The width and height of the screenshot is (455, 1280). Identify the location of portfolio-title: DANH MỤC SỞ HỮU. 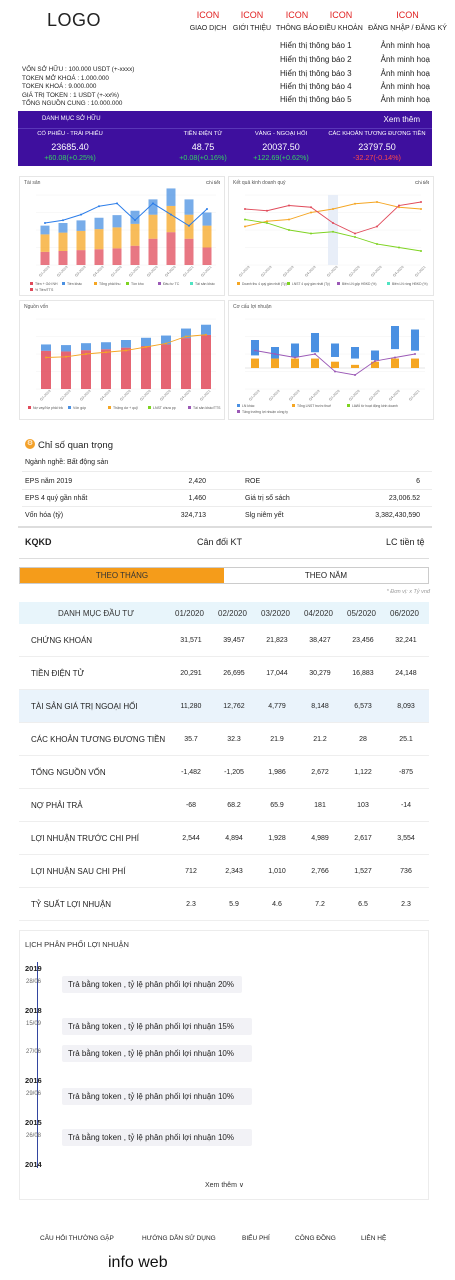
(71, 119).